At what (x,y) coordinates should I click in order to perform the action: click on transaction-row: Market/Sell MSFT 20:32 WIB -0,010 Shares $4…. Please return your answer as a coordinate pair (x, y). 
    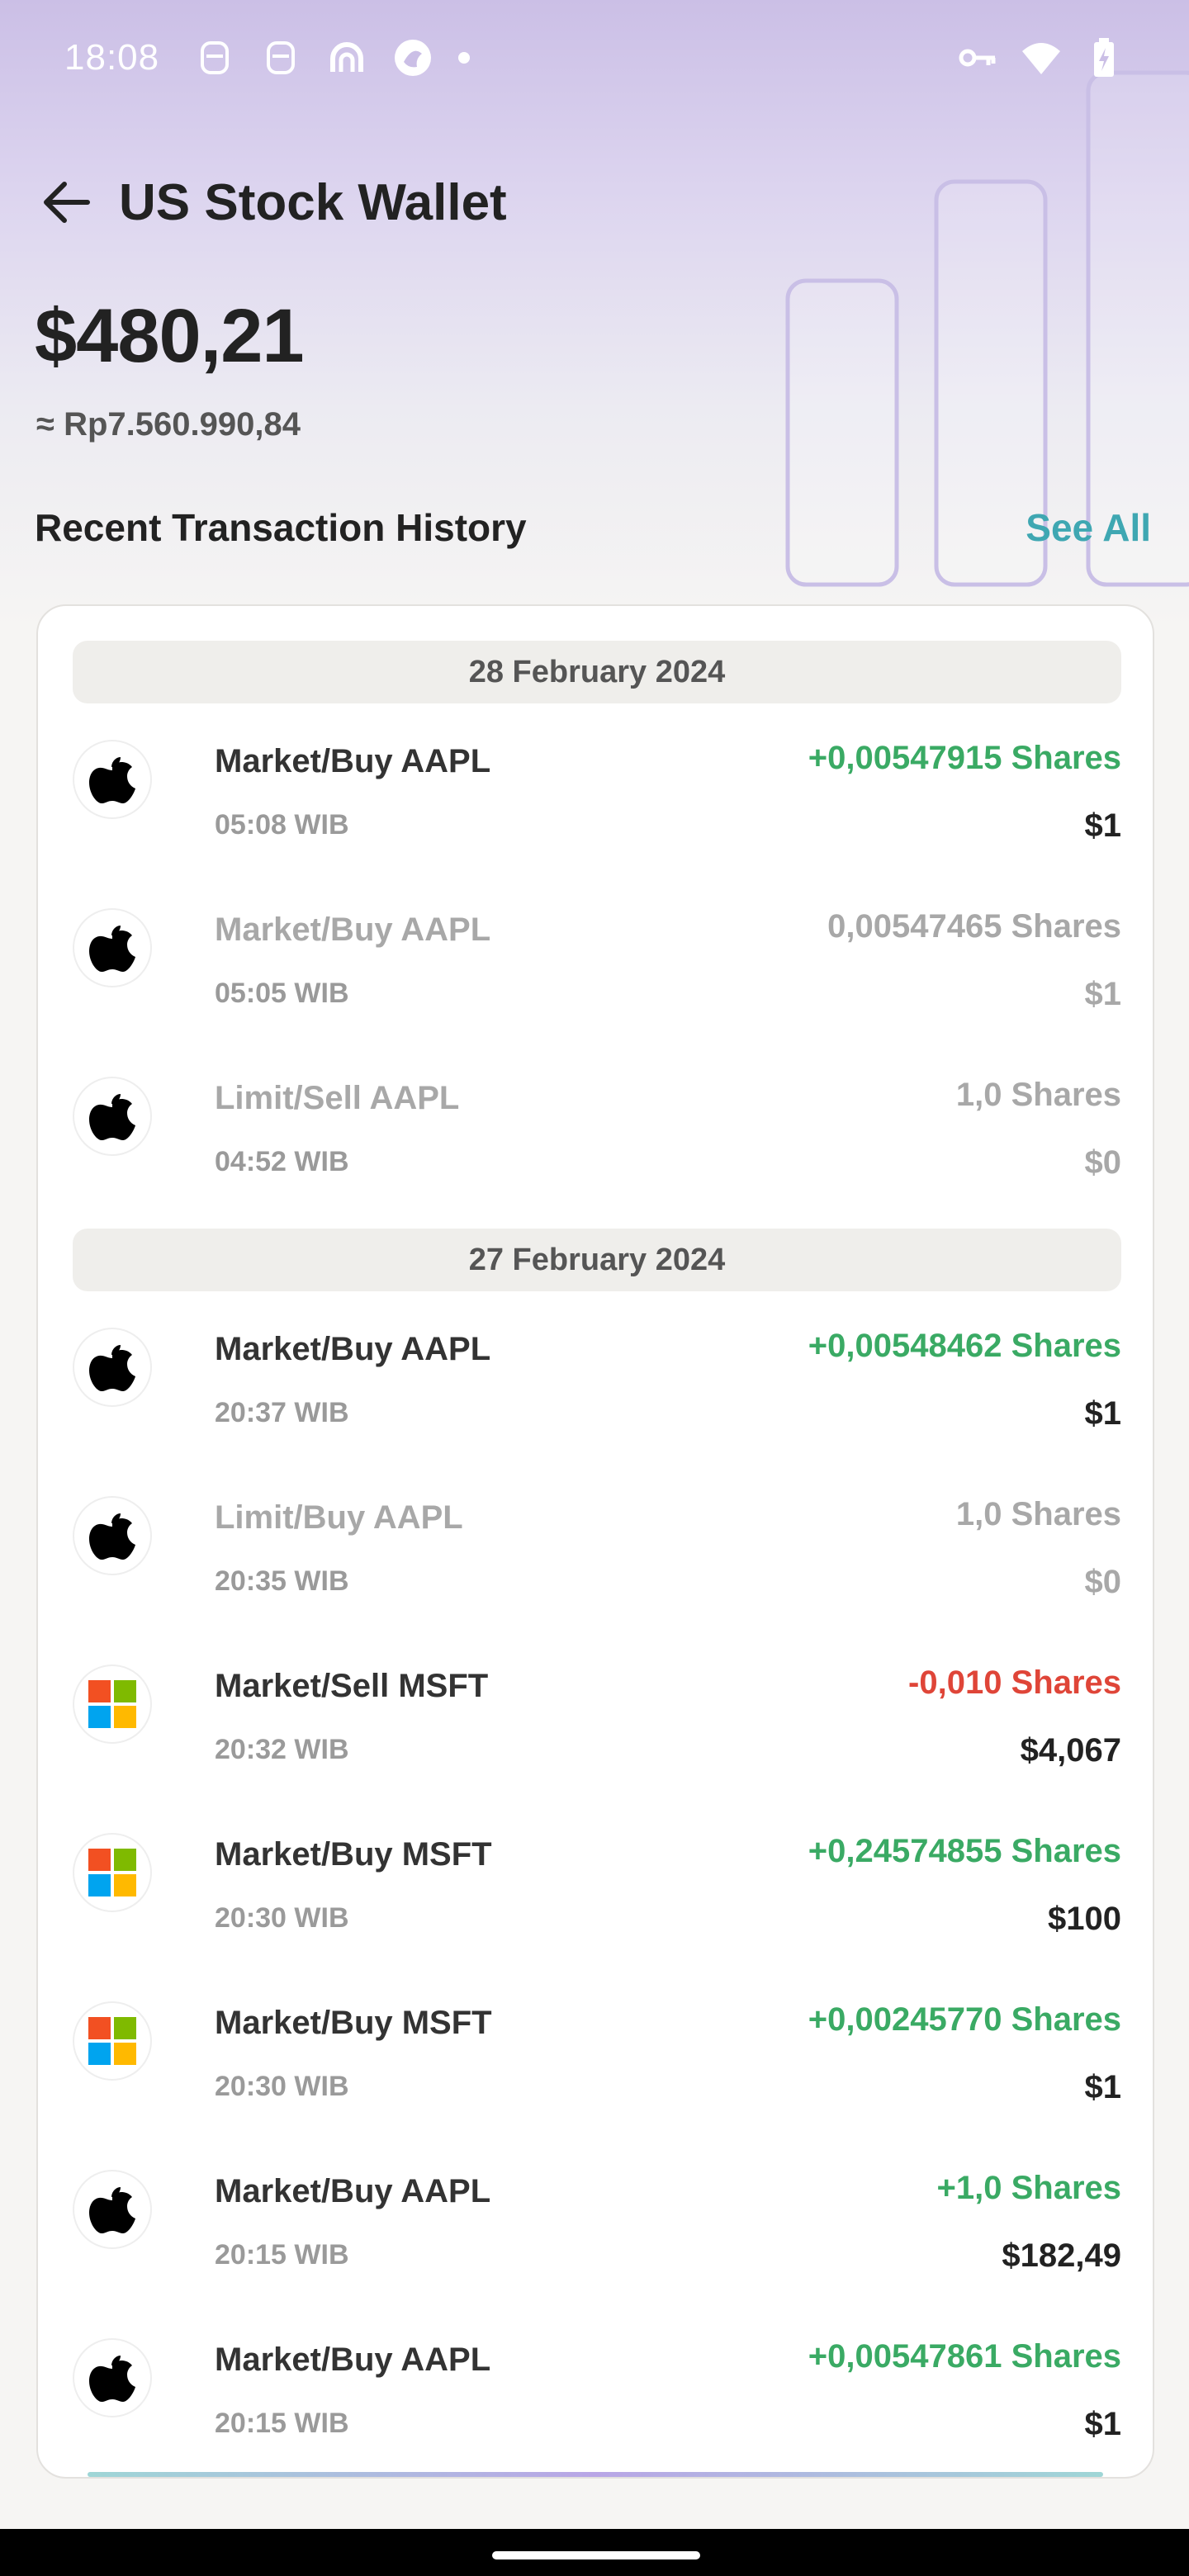
    Looking at the image, I should click on (597, 1727).